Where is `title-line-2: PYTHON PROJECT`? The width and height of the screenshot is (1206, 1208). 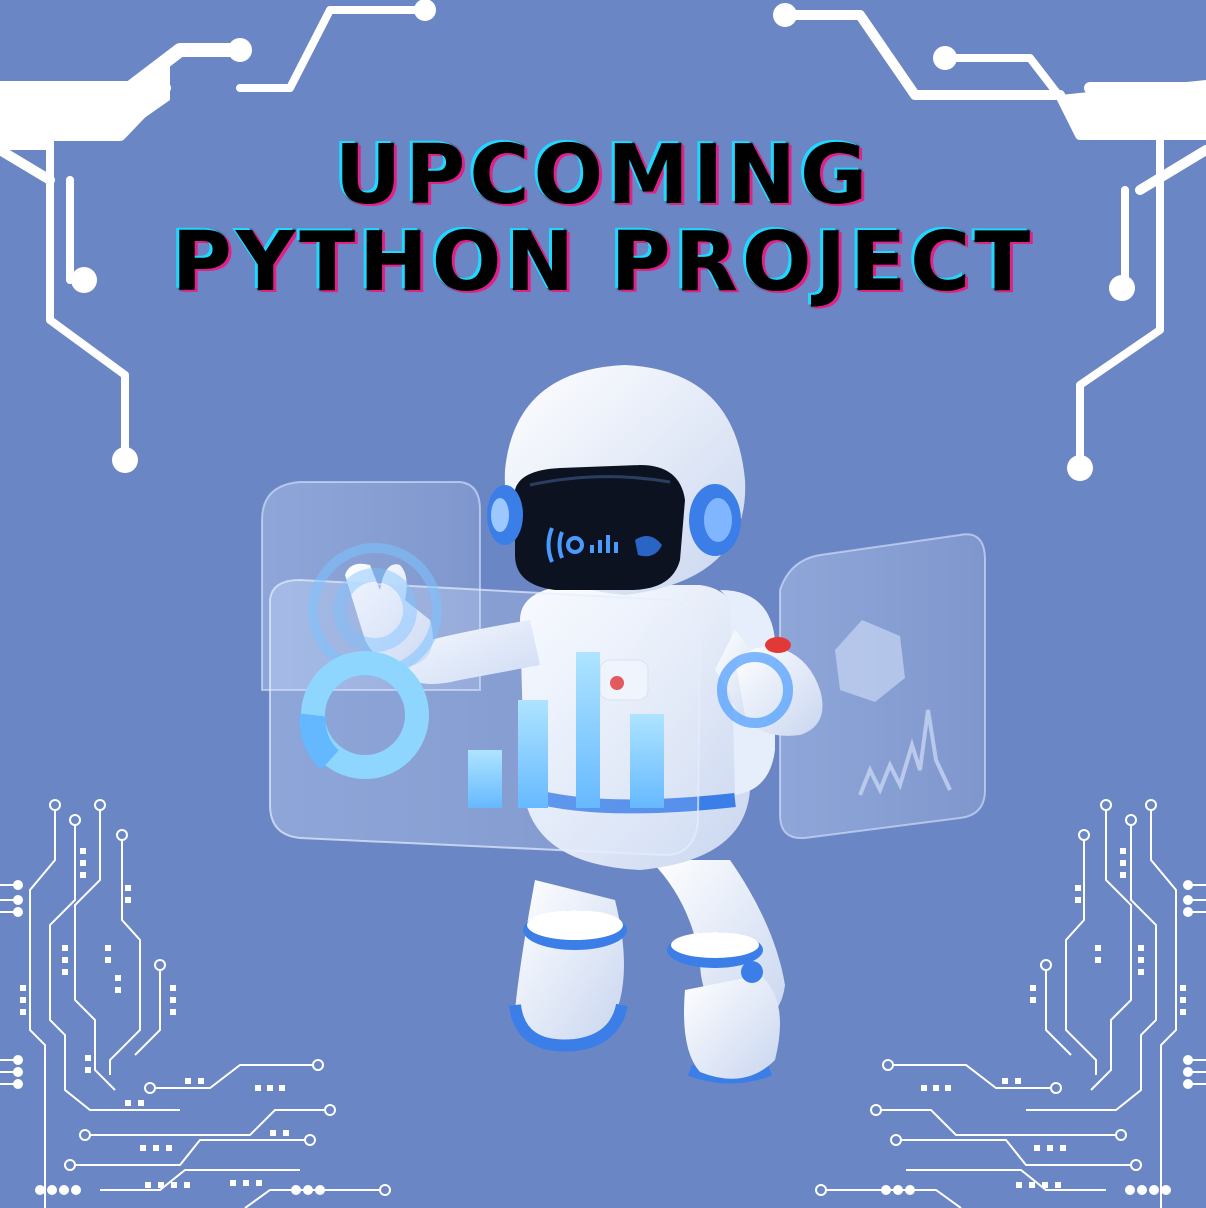 title-line-2: PYTHON PROJECT is located at coordinates (603, 262).